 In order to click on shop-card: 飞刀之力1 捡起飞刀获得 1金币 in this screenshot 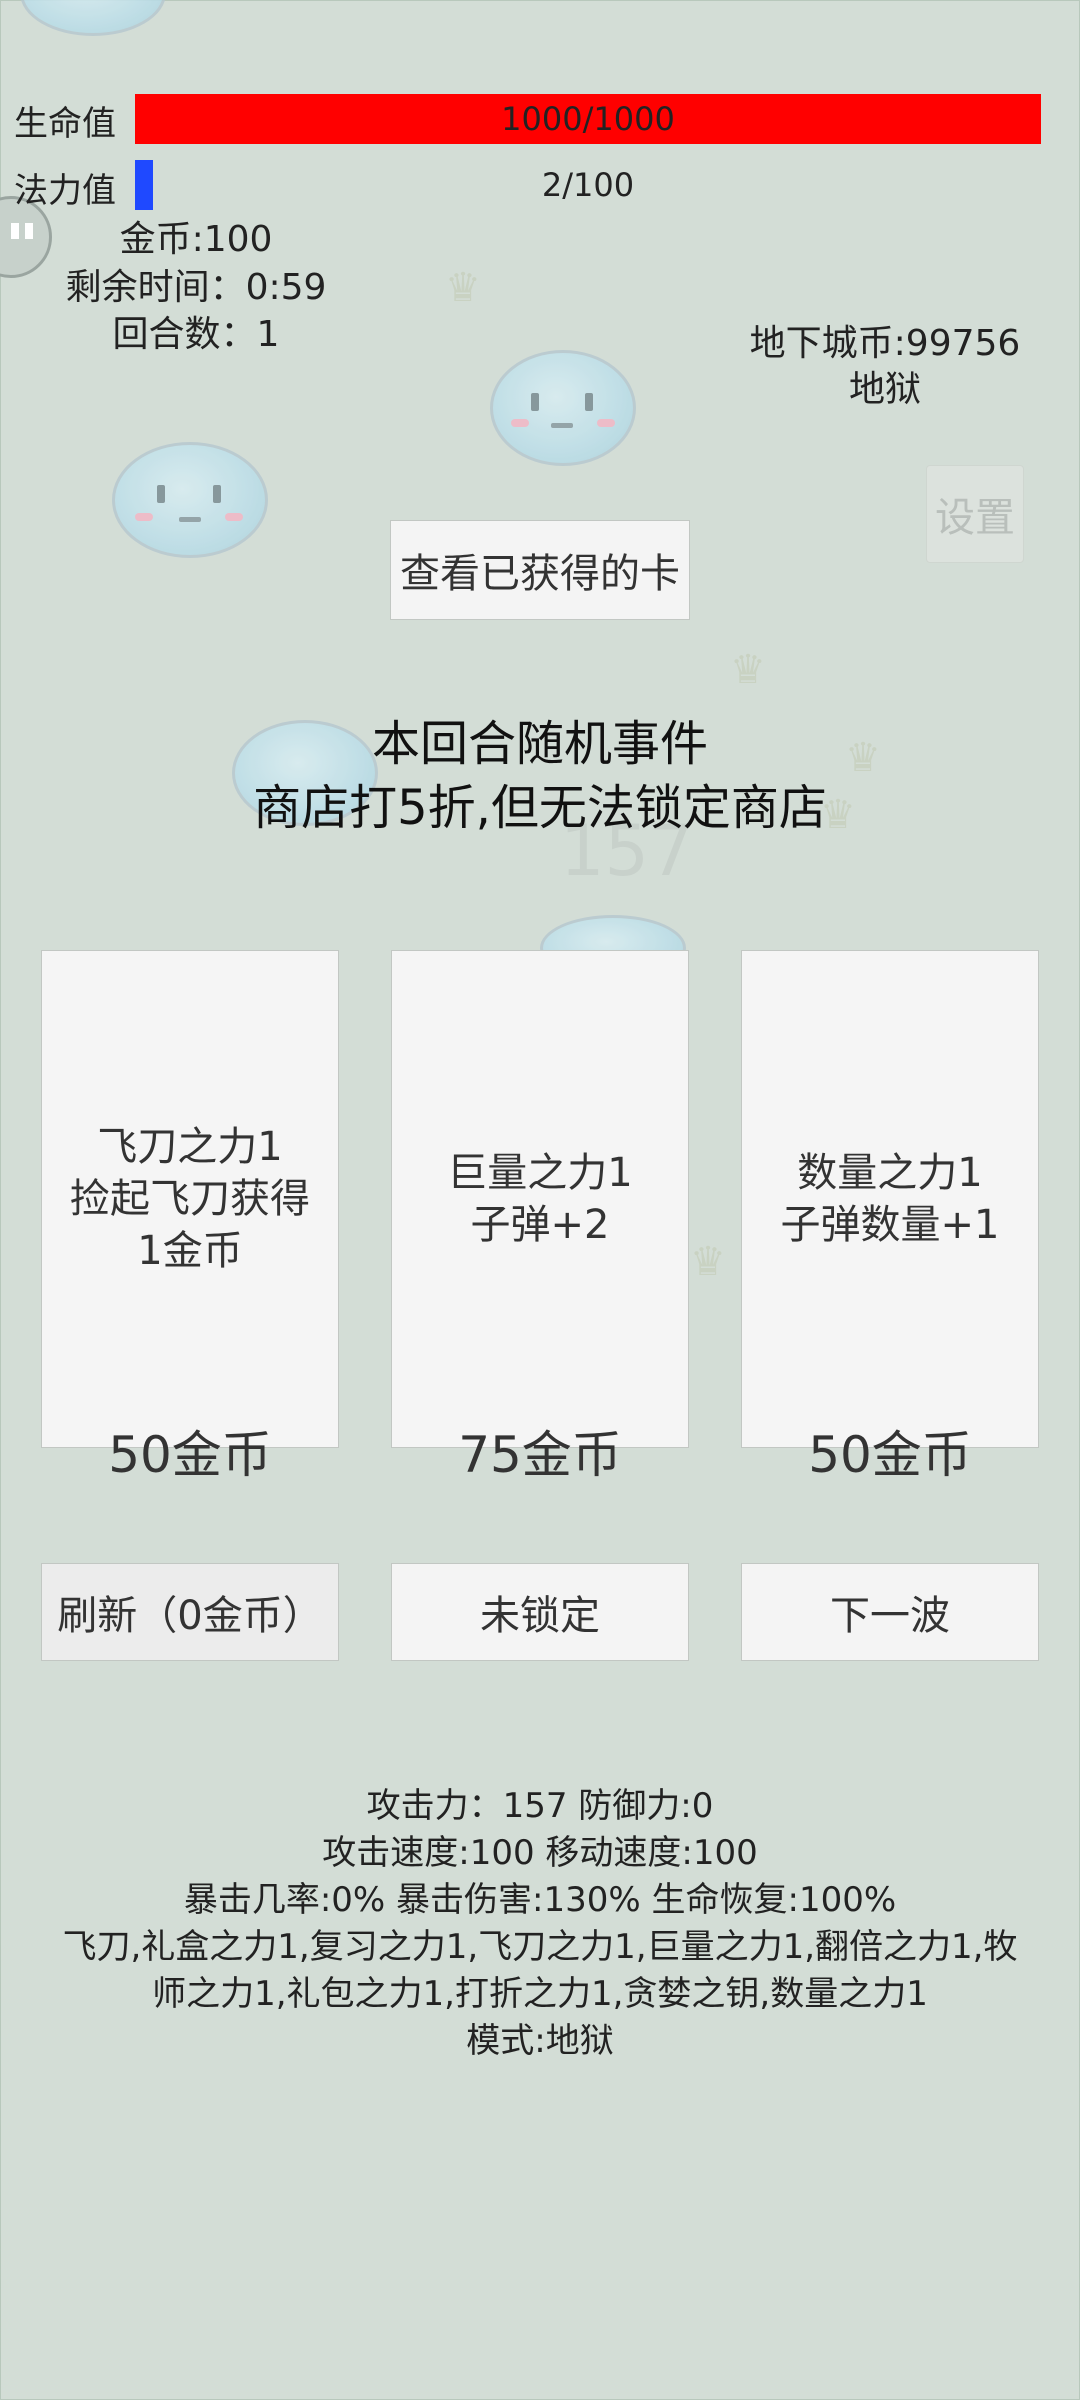, I will do `click(190, 1199)`.